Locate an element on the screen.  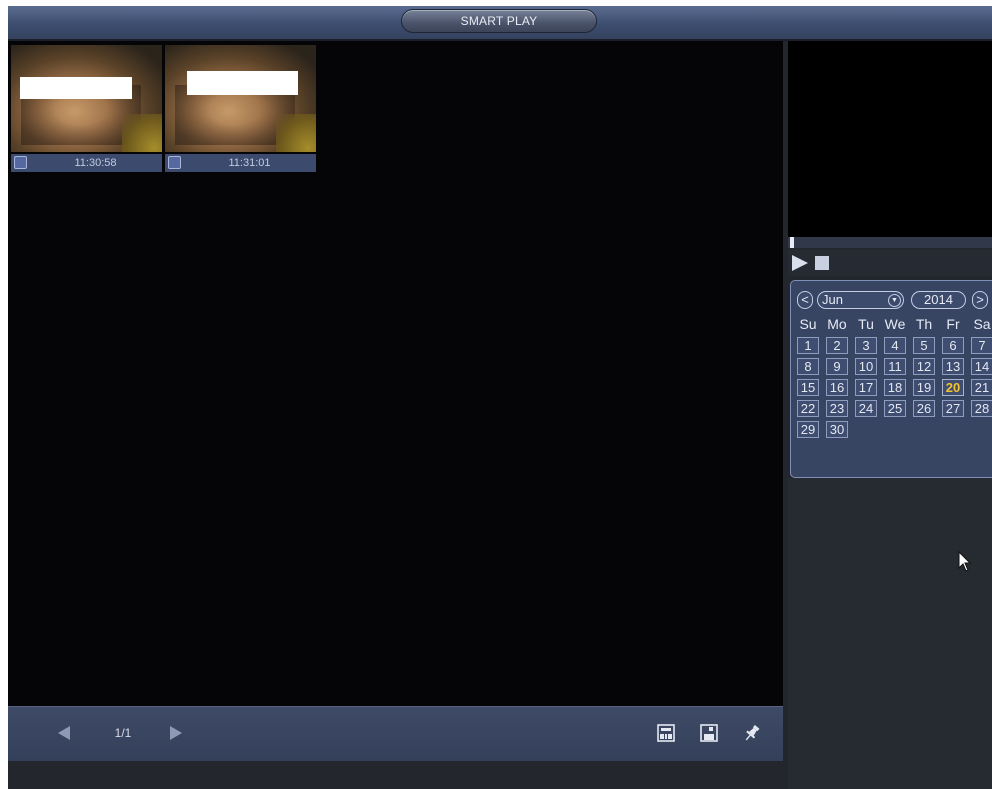
calendar-day: 5 is located at coordinates (924, 345).